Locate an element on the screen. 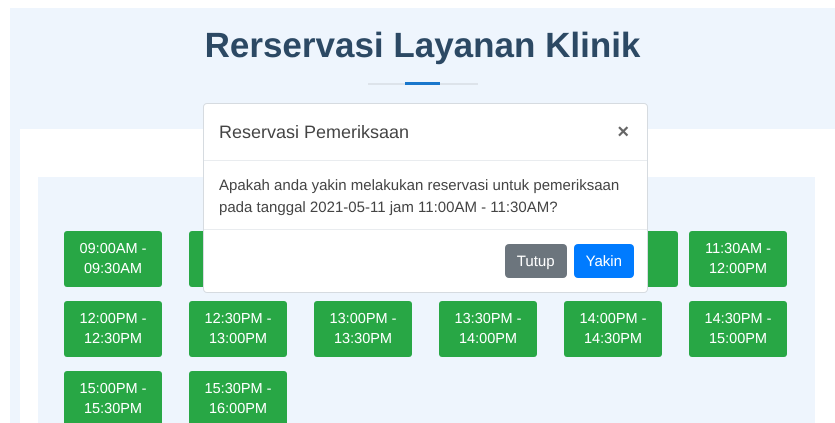 This screenshot has height=423, width=835. time-slot-button: 15:00PM - 15:30PM is located at coordinates (113, 397).